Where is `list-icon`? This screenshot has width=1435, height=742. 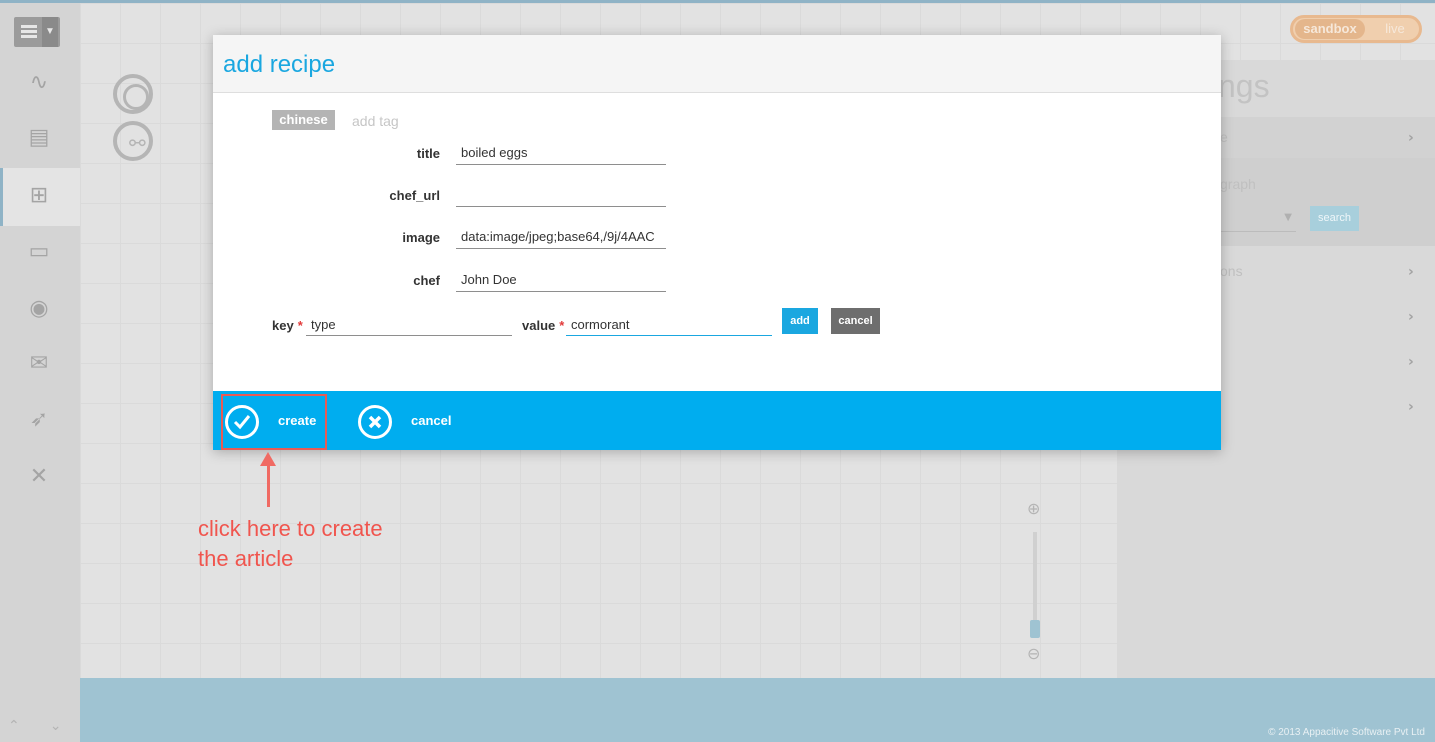 list-icon is located at coordinates (29, 32).